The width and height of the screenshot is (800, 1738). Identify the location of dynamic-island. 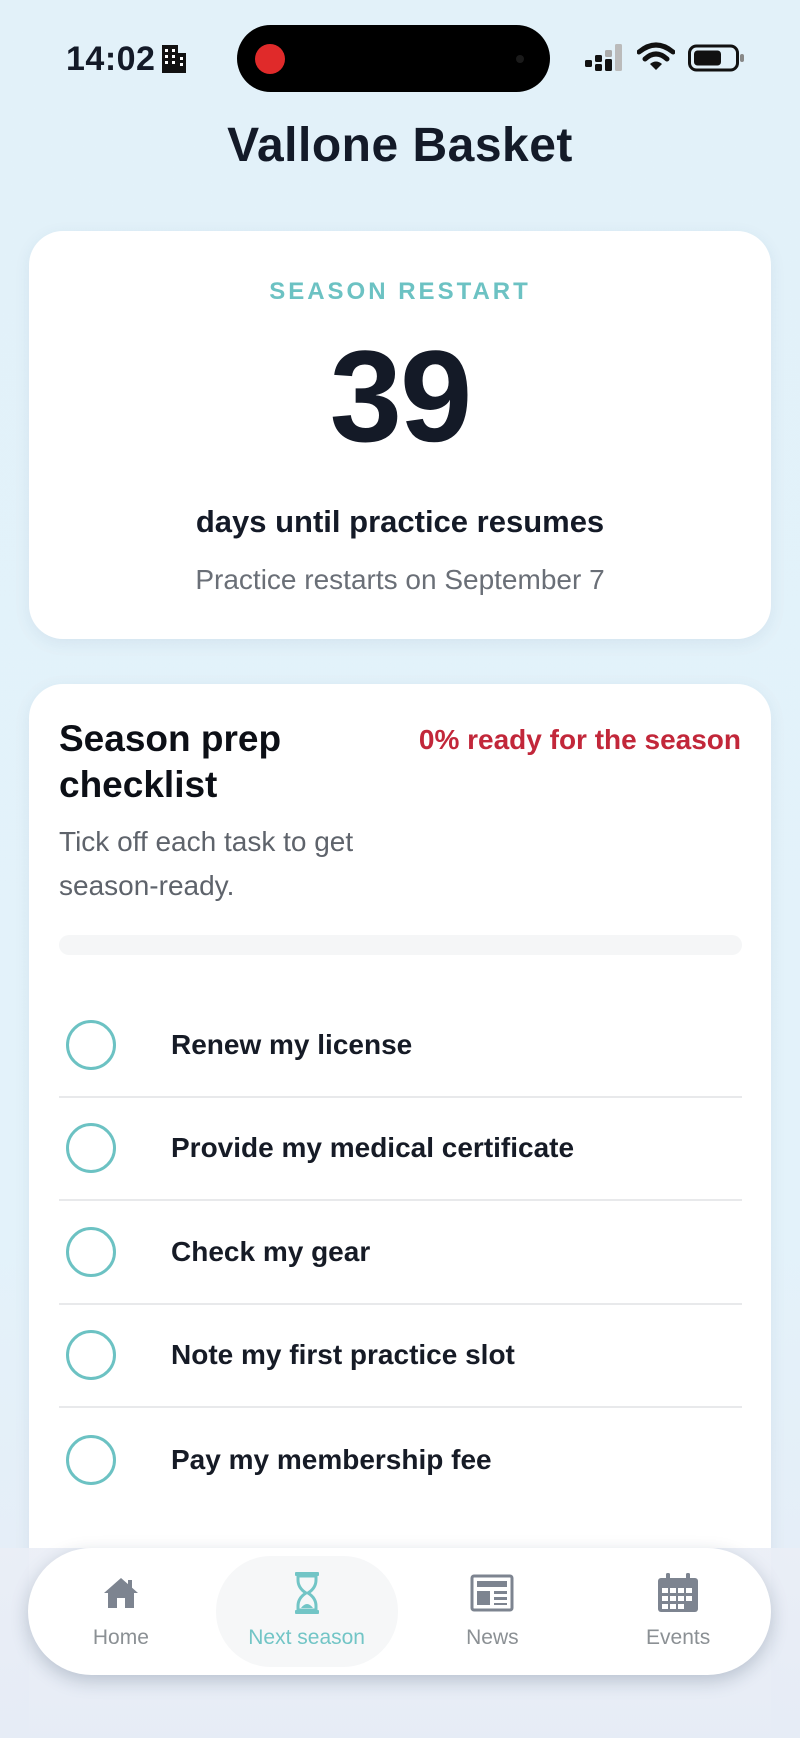
(393, 58).